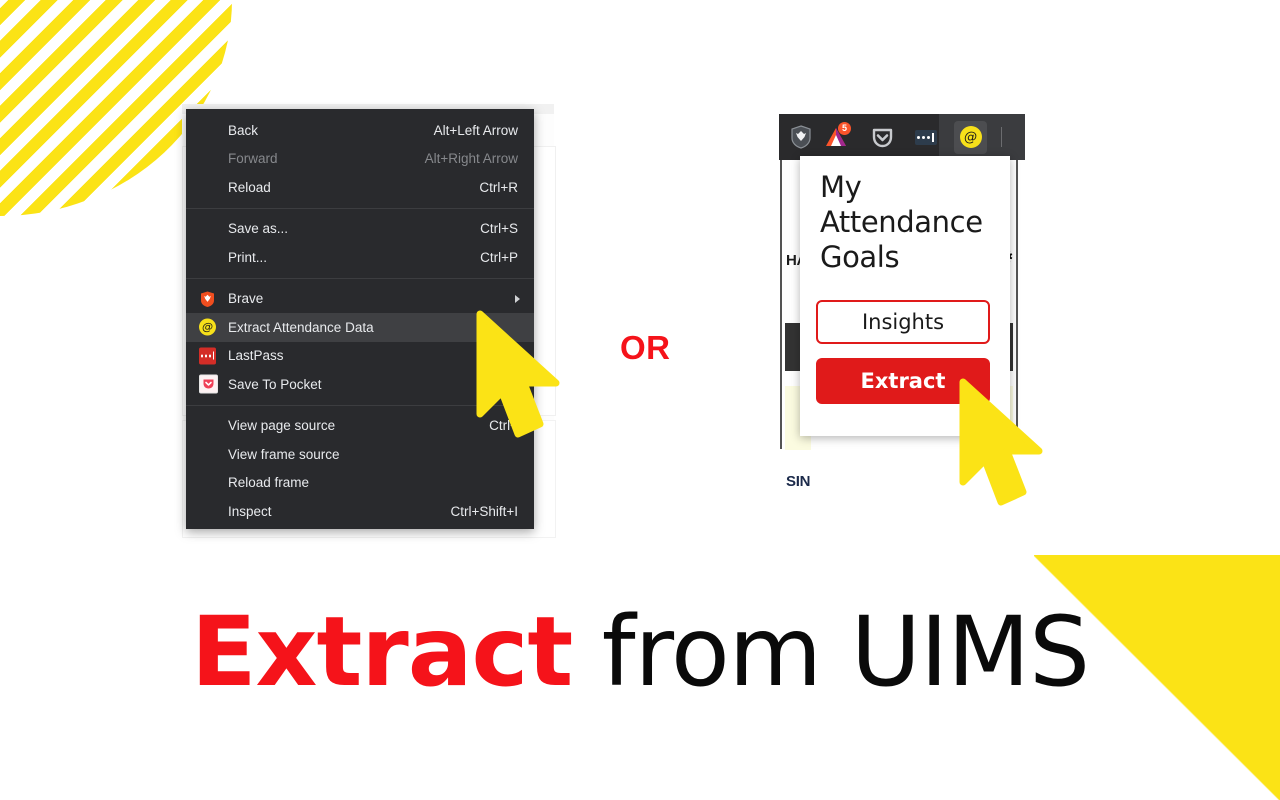 The width and height of the screenshot is (1280, 800). What do you see at coordinates (800, 137) in the screenshot?
I see `brave-shield-icon` at bounding box center [800, 137].